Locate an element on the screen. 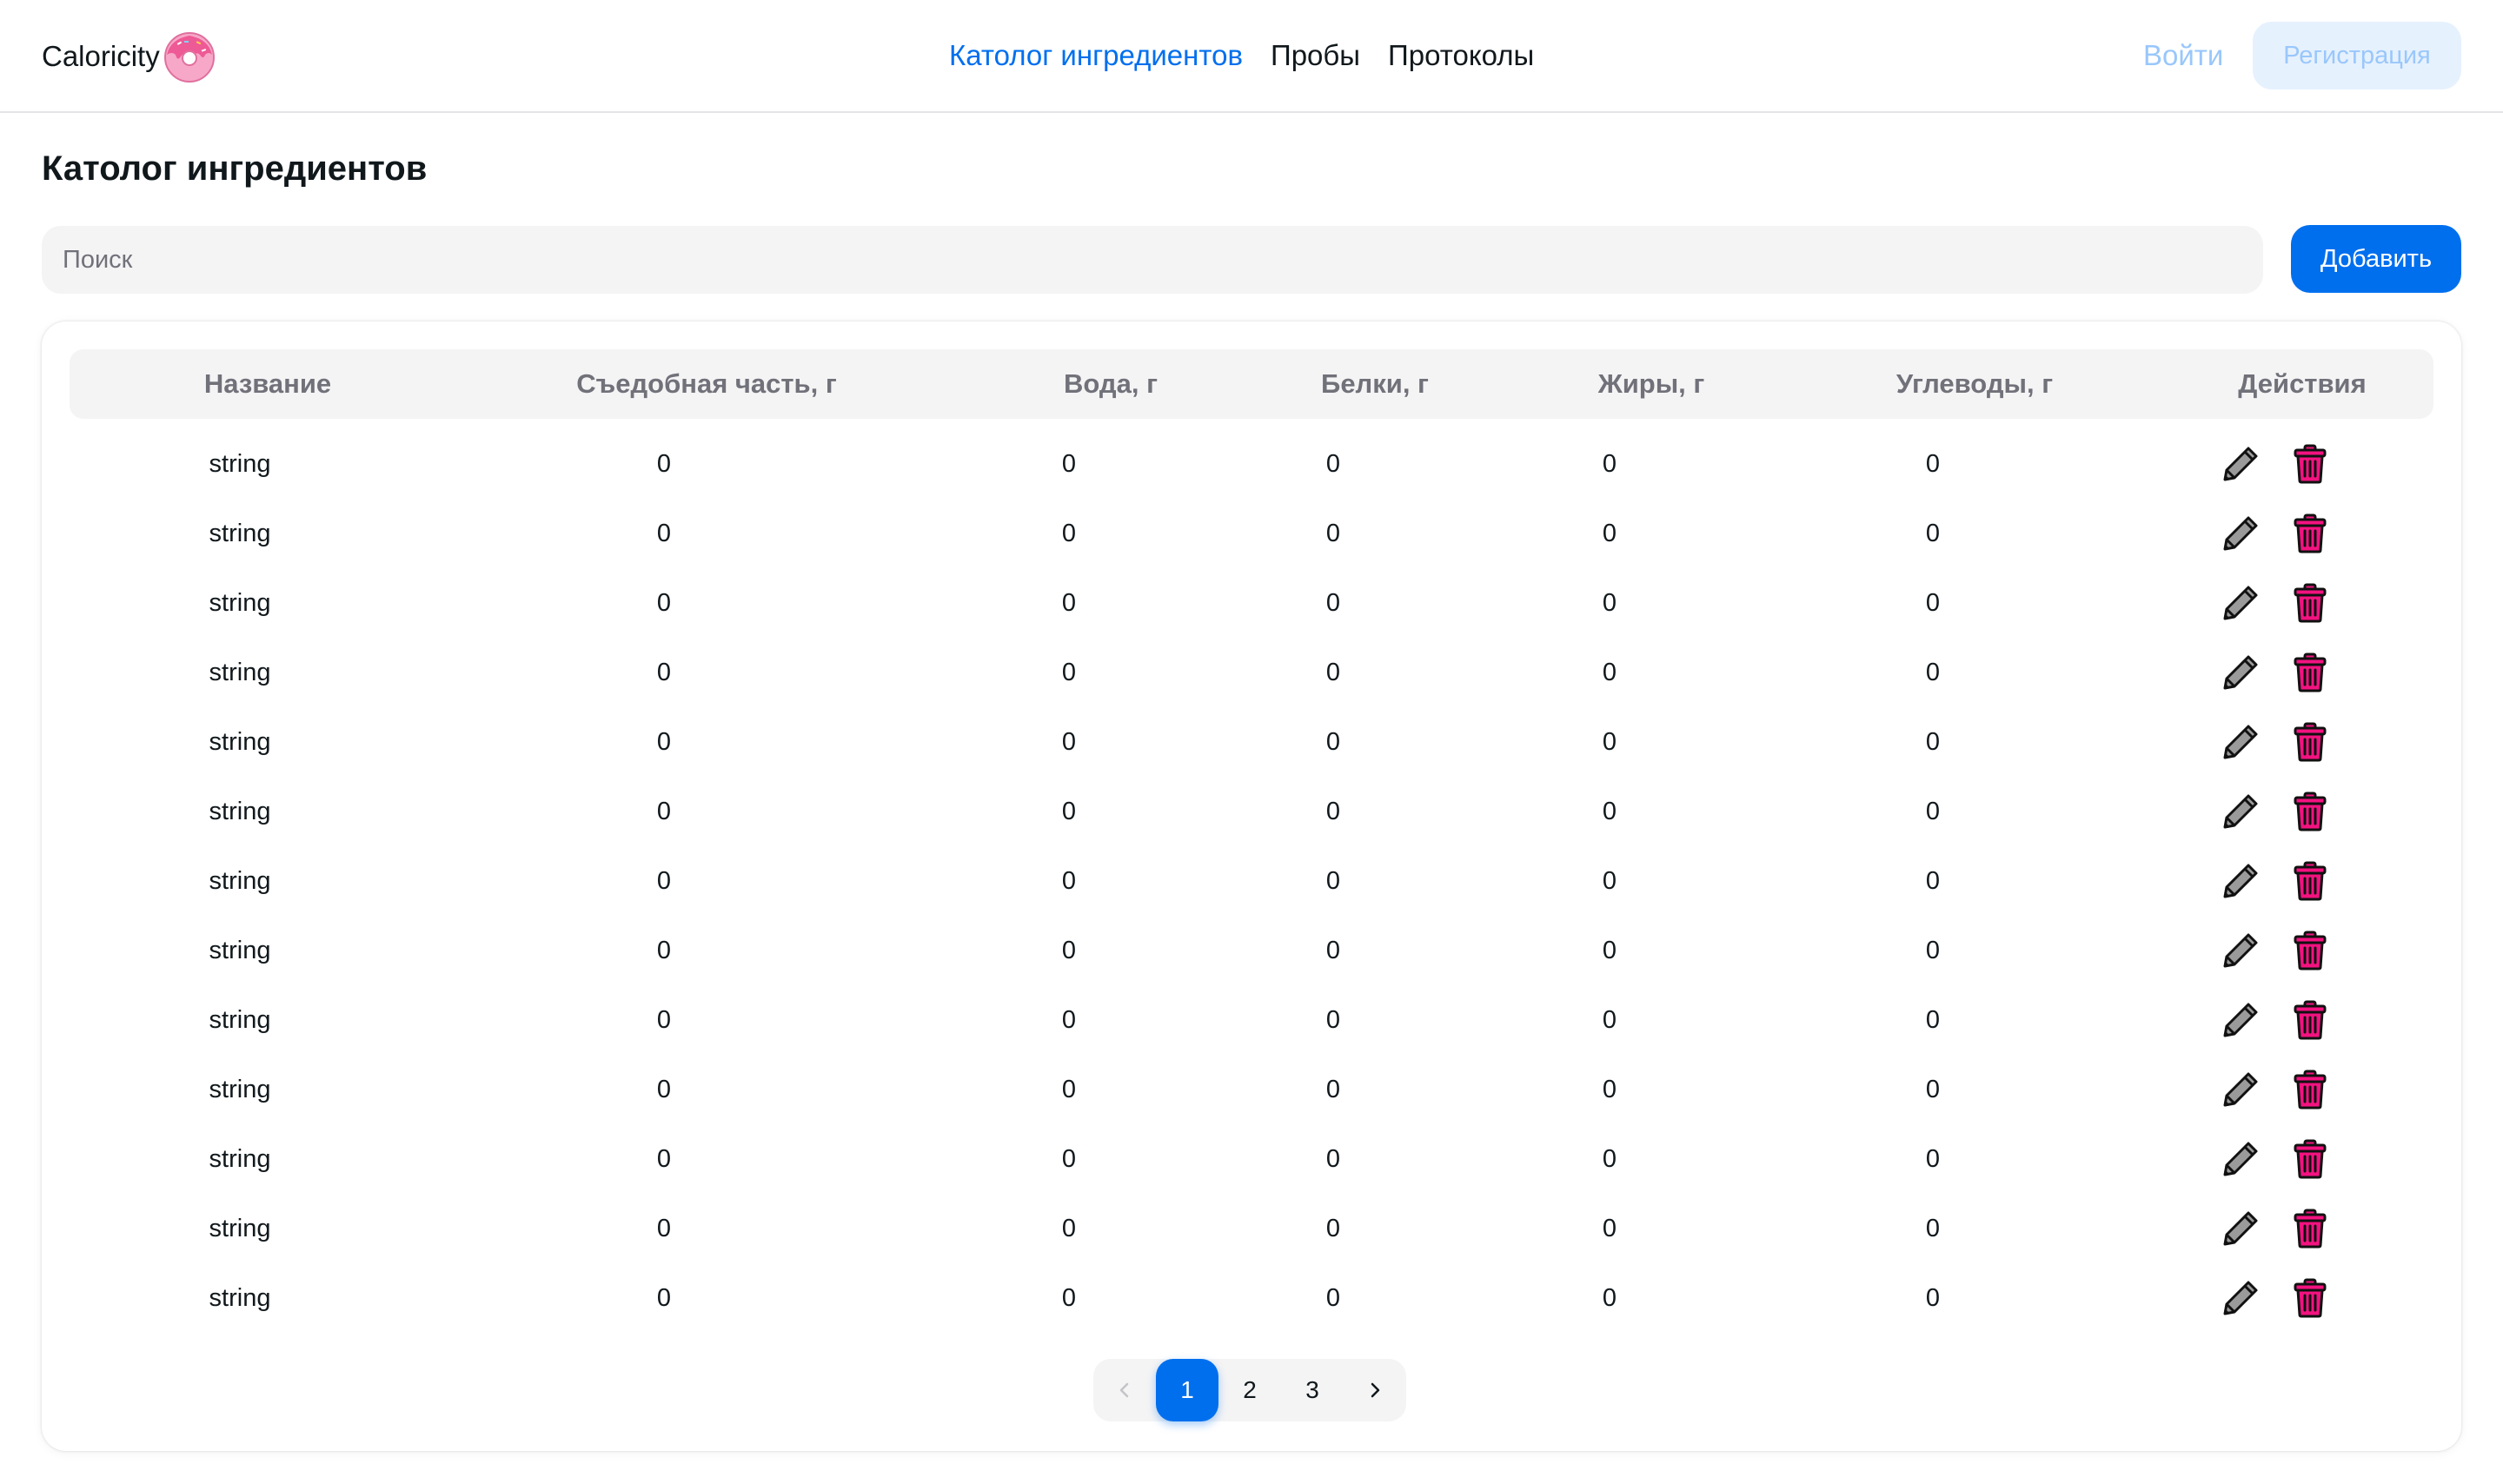 This screenshot has height=1484, width=2503. column-header-edible-part: Съедобная часть, г is located at coordinates (706, 384).